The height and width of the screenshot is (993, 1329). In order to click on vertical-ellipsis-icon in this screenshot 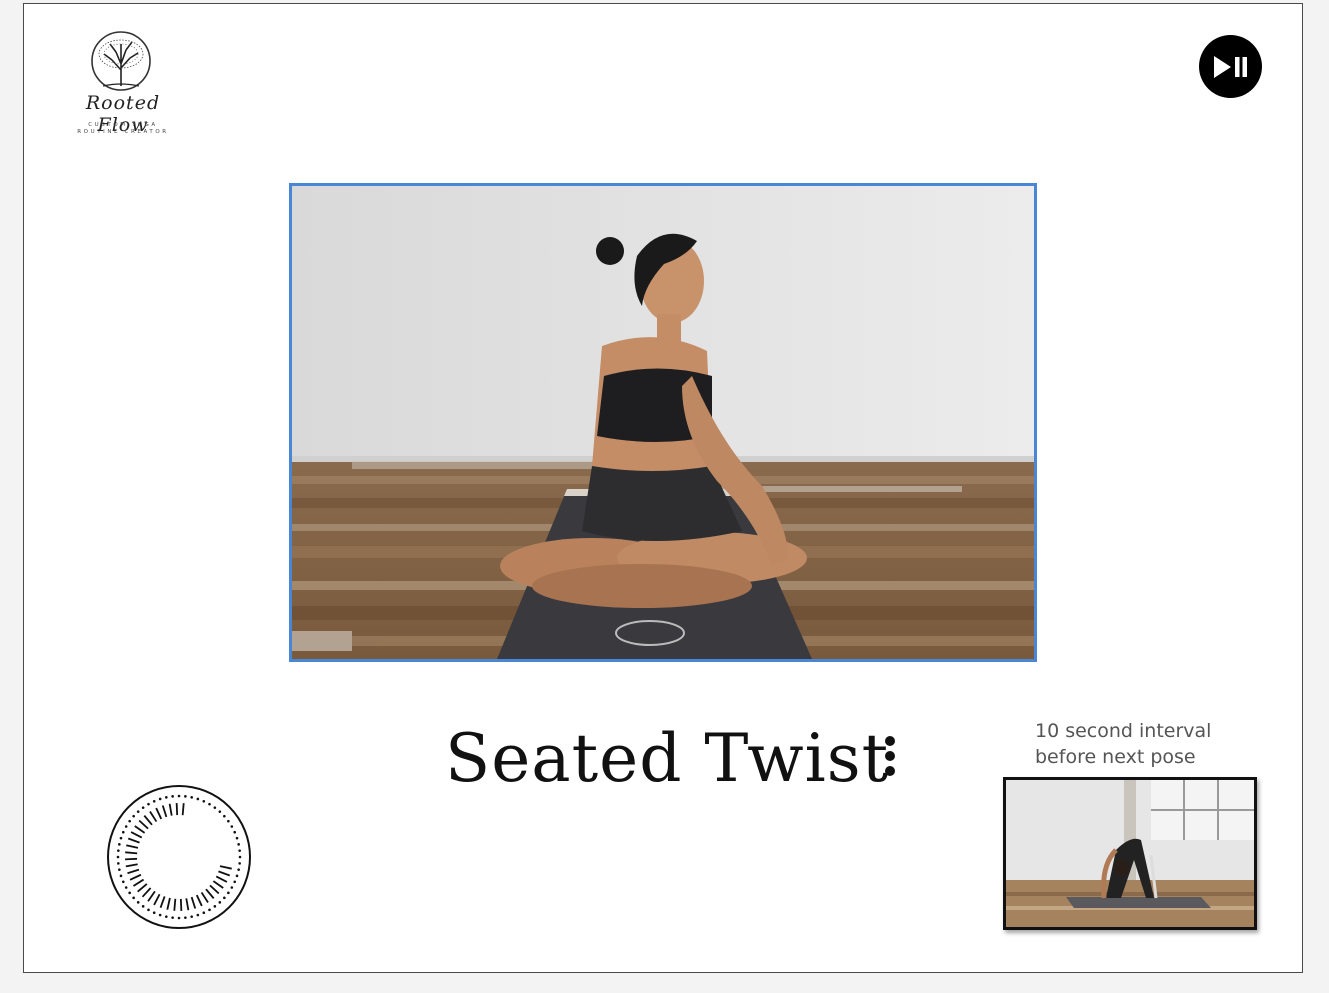, I will do `click(890, 741)`.